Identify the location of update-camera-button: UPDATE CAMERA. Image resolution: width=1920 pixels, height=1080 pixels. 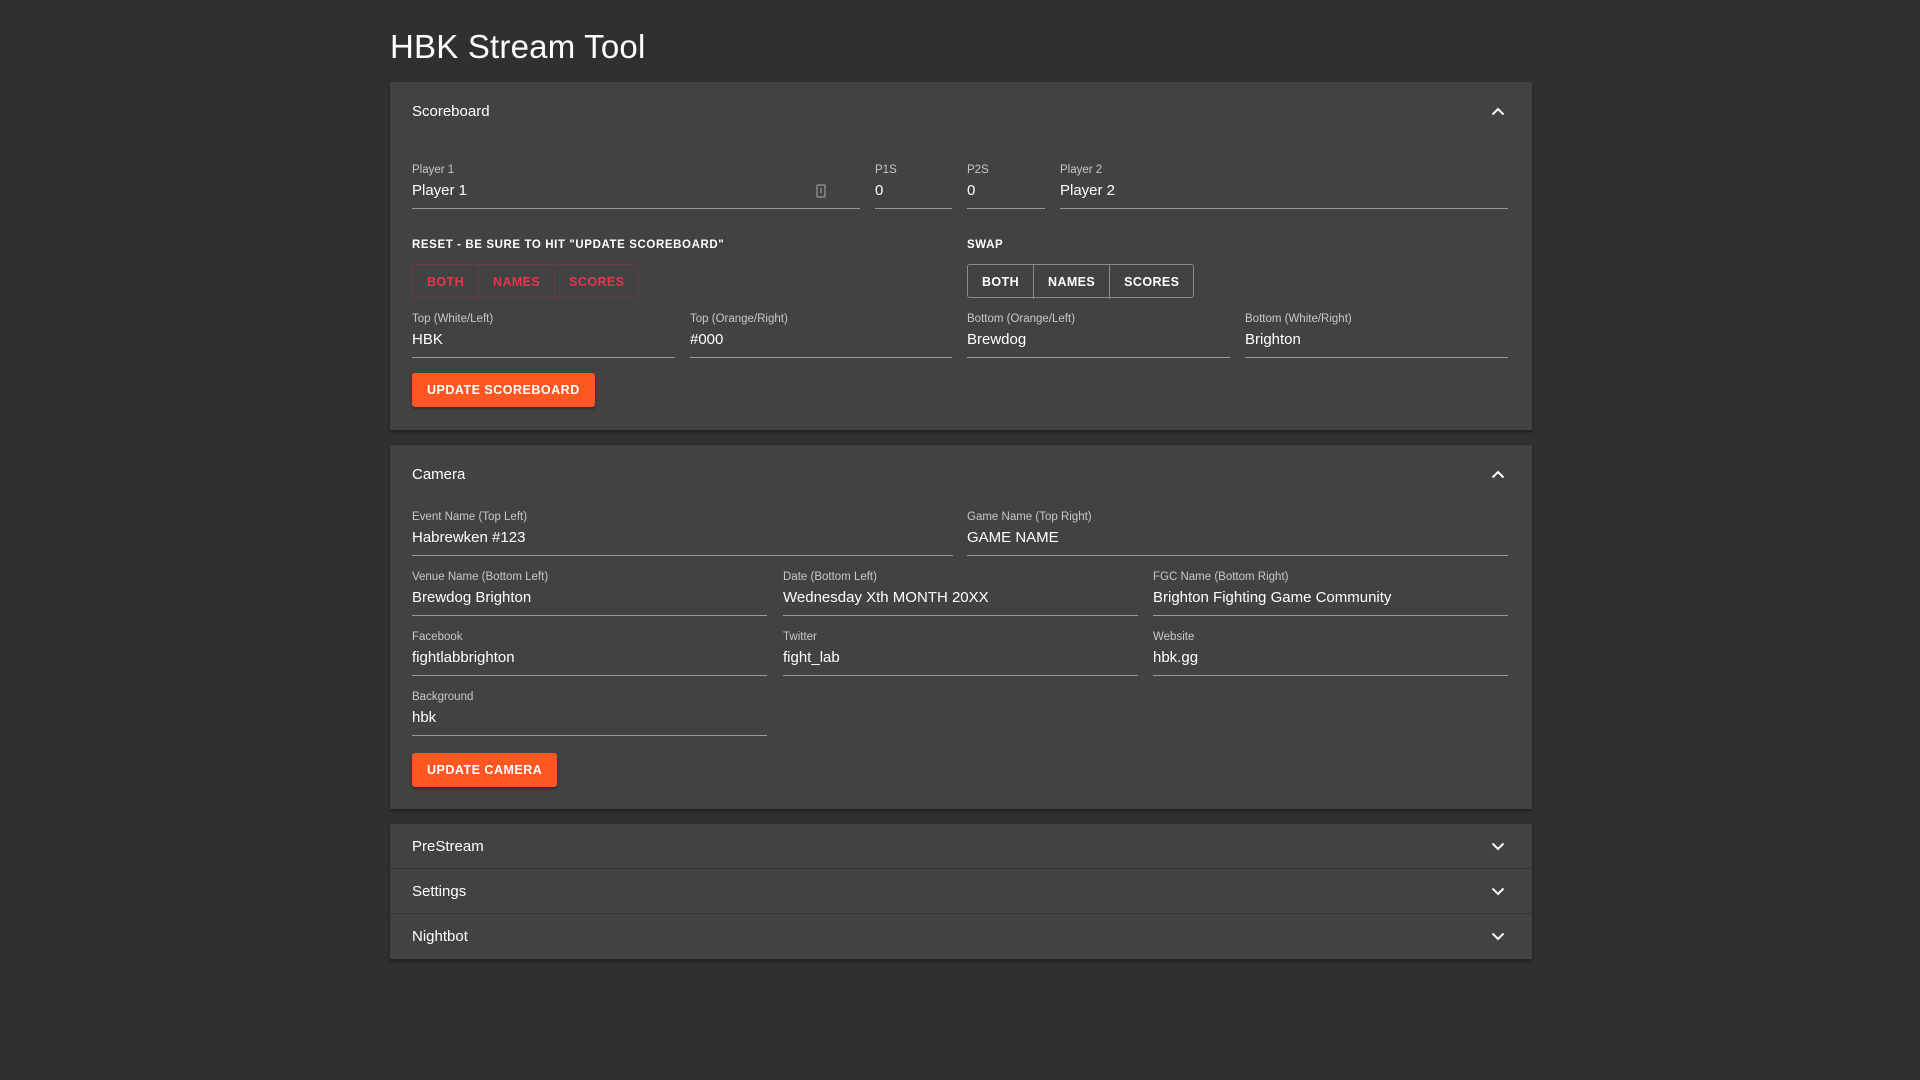
(485, 770).